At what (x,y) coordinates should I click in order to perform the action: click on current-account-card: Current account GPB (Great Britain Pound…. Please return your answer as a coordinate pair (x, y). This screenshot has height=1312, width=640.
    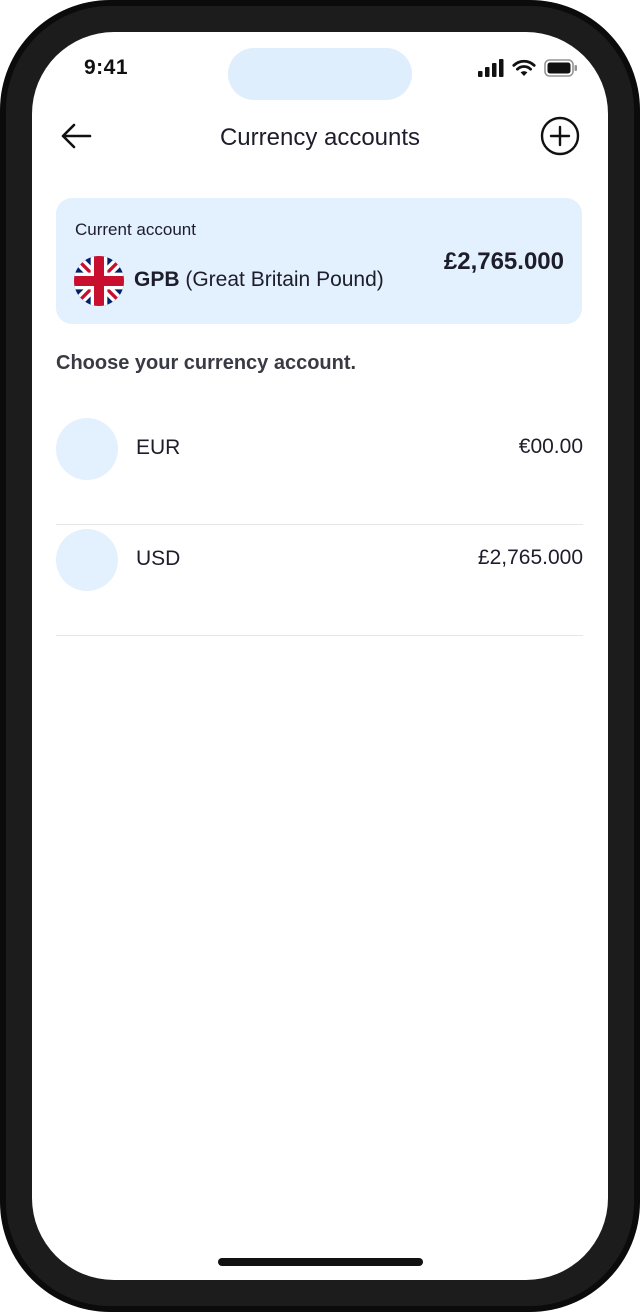
    Looking at the image, I should click on (319, 261).